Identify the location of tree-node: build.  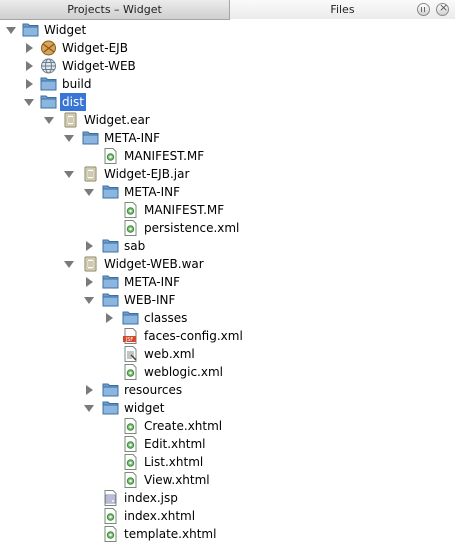
(227, 84).